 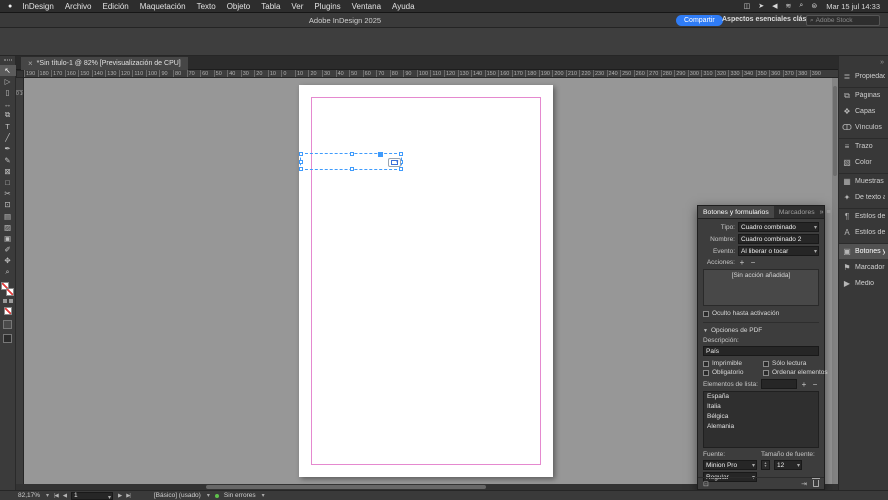 I want to click on trash-icon, so click(x=816, y=482).